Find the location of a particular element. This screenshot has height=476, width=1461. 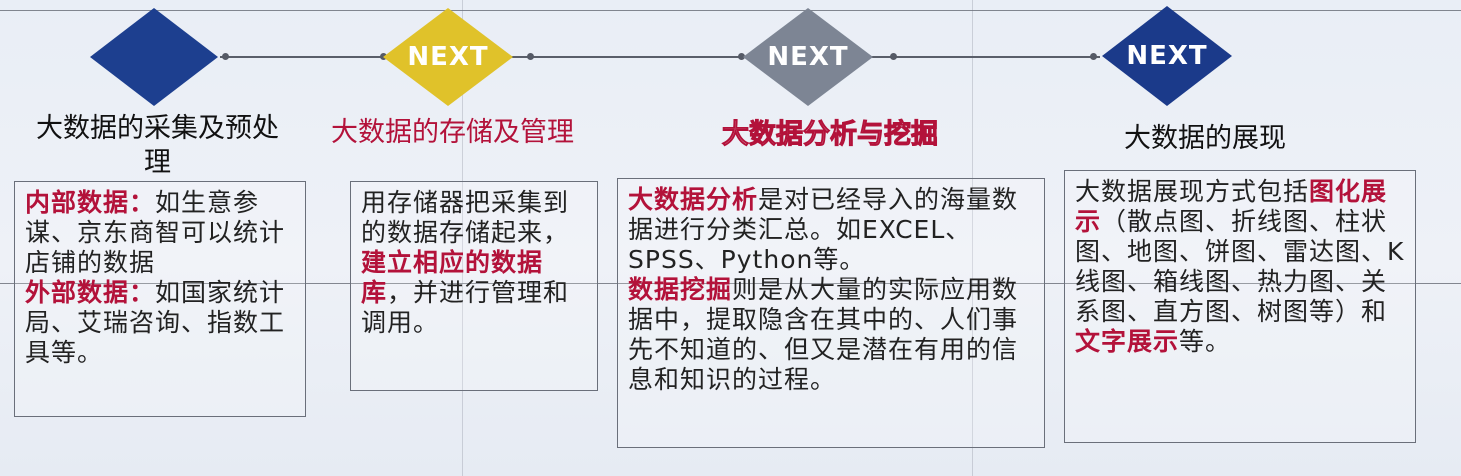

step-3-diamond: NEXT is located at coordinates (808, 57).